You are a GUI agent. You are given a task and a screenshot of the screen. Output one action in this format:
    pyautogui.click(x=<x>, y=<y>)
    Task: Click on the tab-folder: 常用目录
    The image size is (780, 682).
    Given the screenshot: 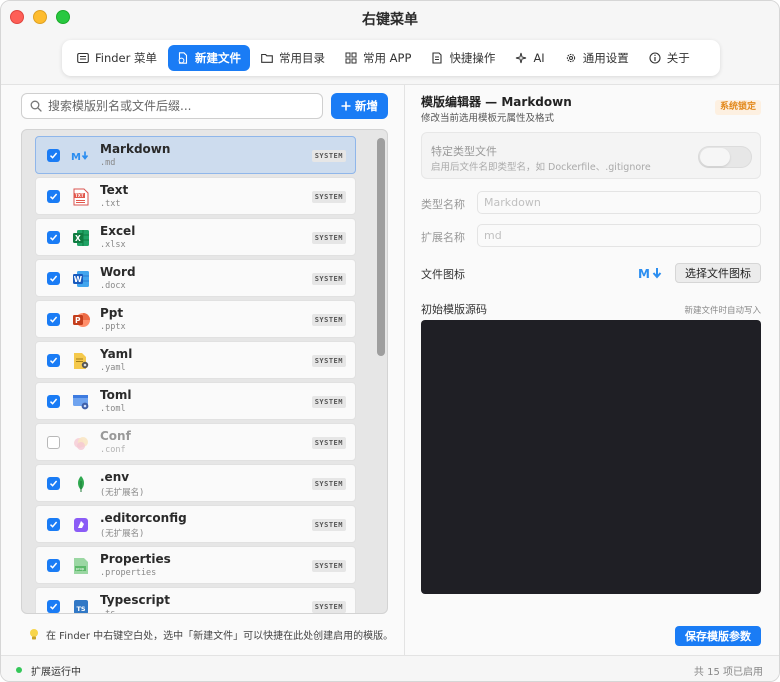 What is the action you would take?
    pyautogui.click(x=293, y=58)
    